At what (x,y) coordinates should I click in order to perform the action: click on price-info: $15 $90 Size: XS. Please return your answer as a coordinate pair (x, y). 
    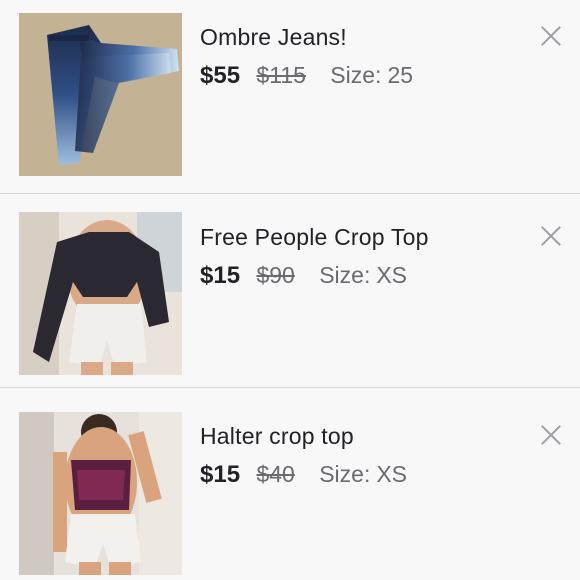
    Looking at the image, I should click on (303, 276).